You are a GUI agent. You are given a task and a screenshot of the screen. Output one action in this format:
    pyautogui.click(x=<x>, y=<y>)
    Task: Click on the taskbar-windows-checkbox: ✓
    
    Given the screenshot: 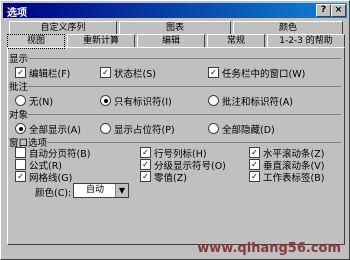 What is the action you would take?
    pyautogui.click(x=213, y=72)
    